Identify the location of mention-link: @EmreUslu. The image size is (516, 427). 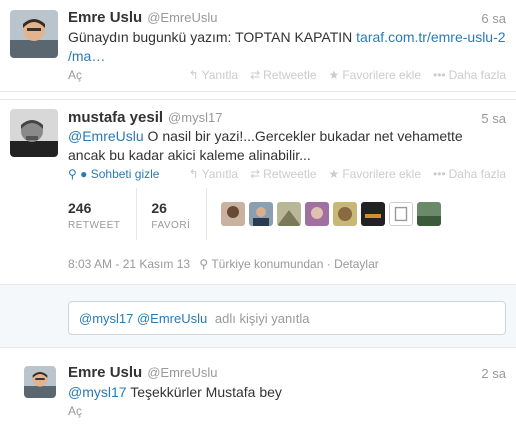
(106, 136).